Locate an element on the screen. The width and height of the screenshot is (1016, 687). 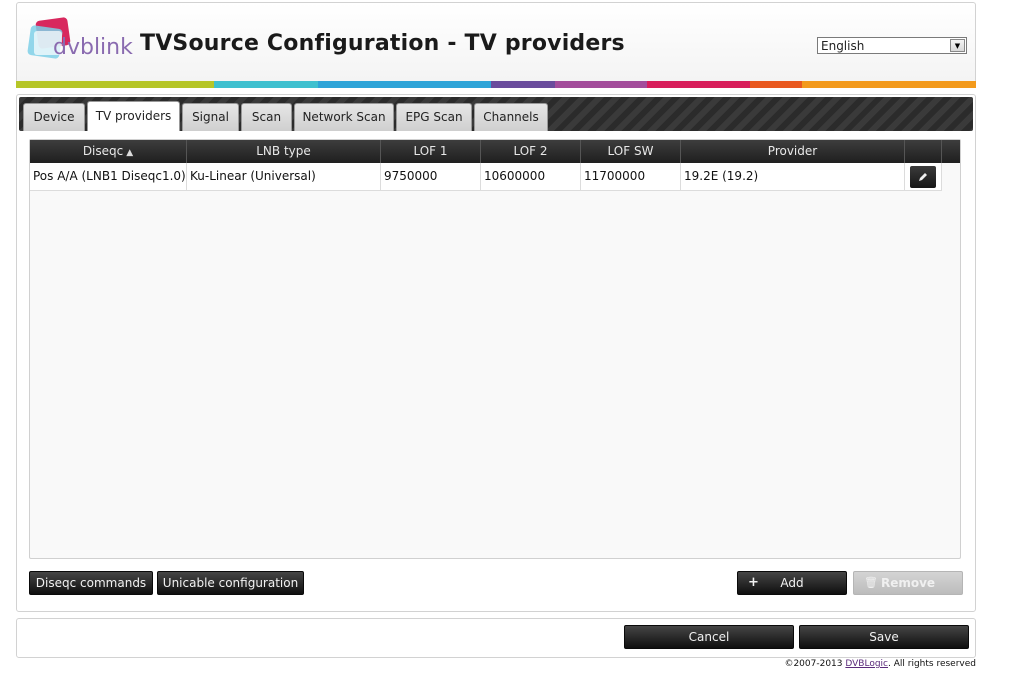
footer-panel: Cancel Save is located at coordinates (496, 638).